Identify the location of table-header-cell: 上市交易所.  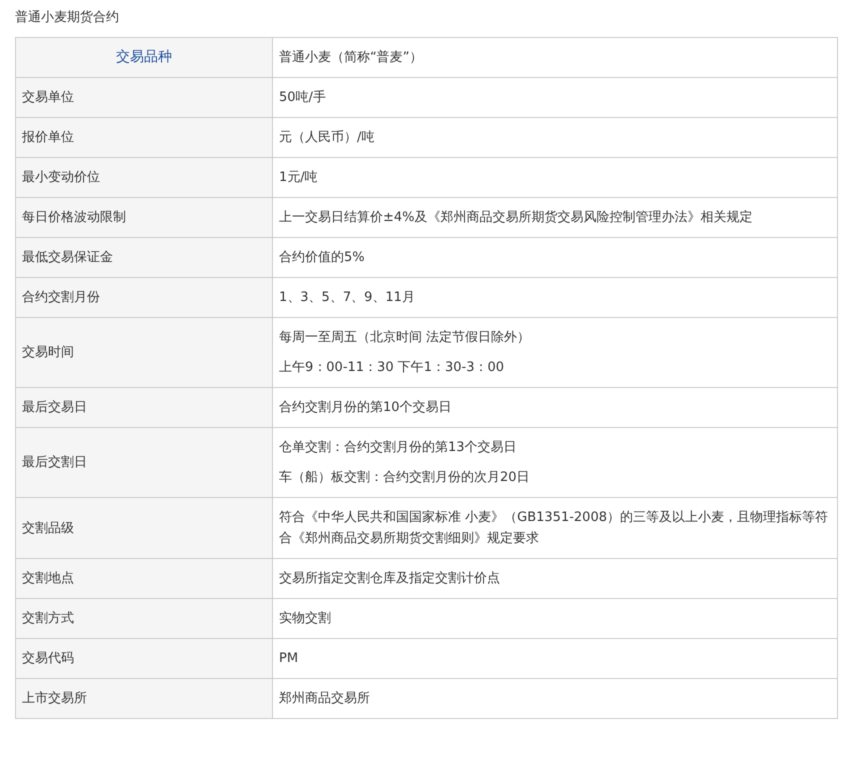
(144, 698).